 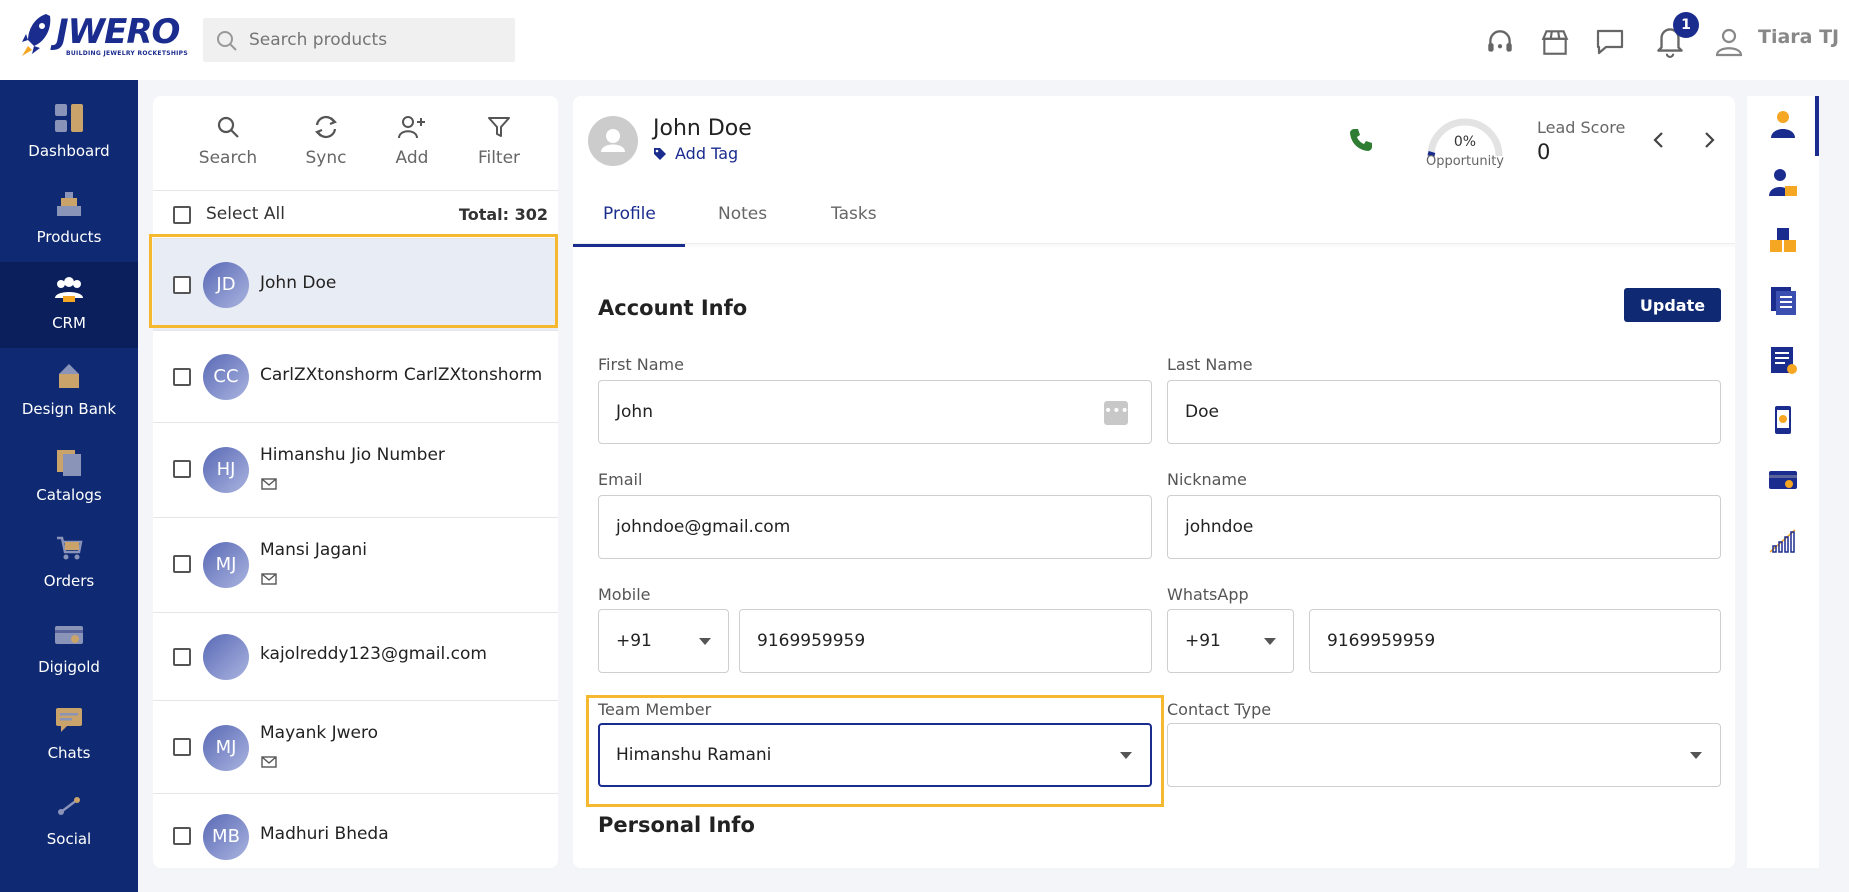 I want to click on tab-tasks: Tasks, so click(x=854, y=214).